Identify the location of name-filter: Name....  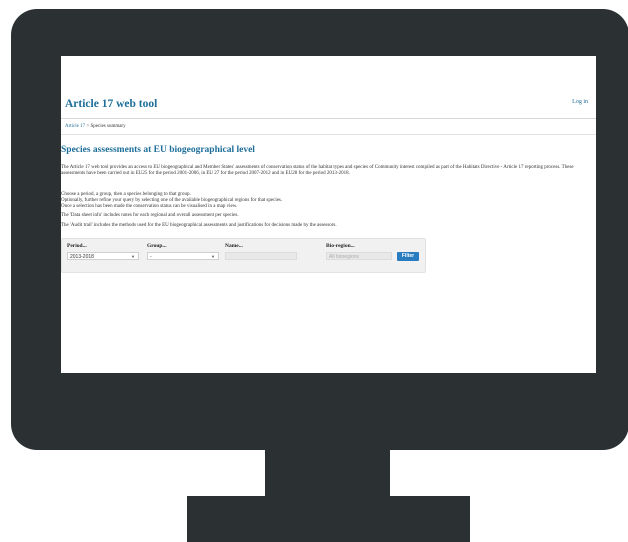
(261, 251).